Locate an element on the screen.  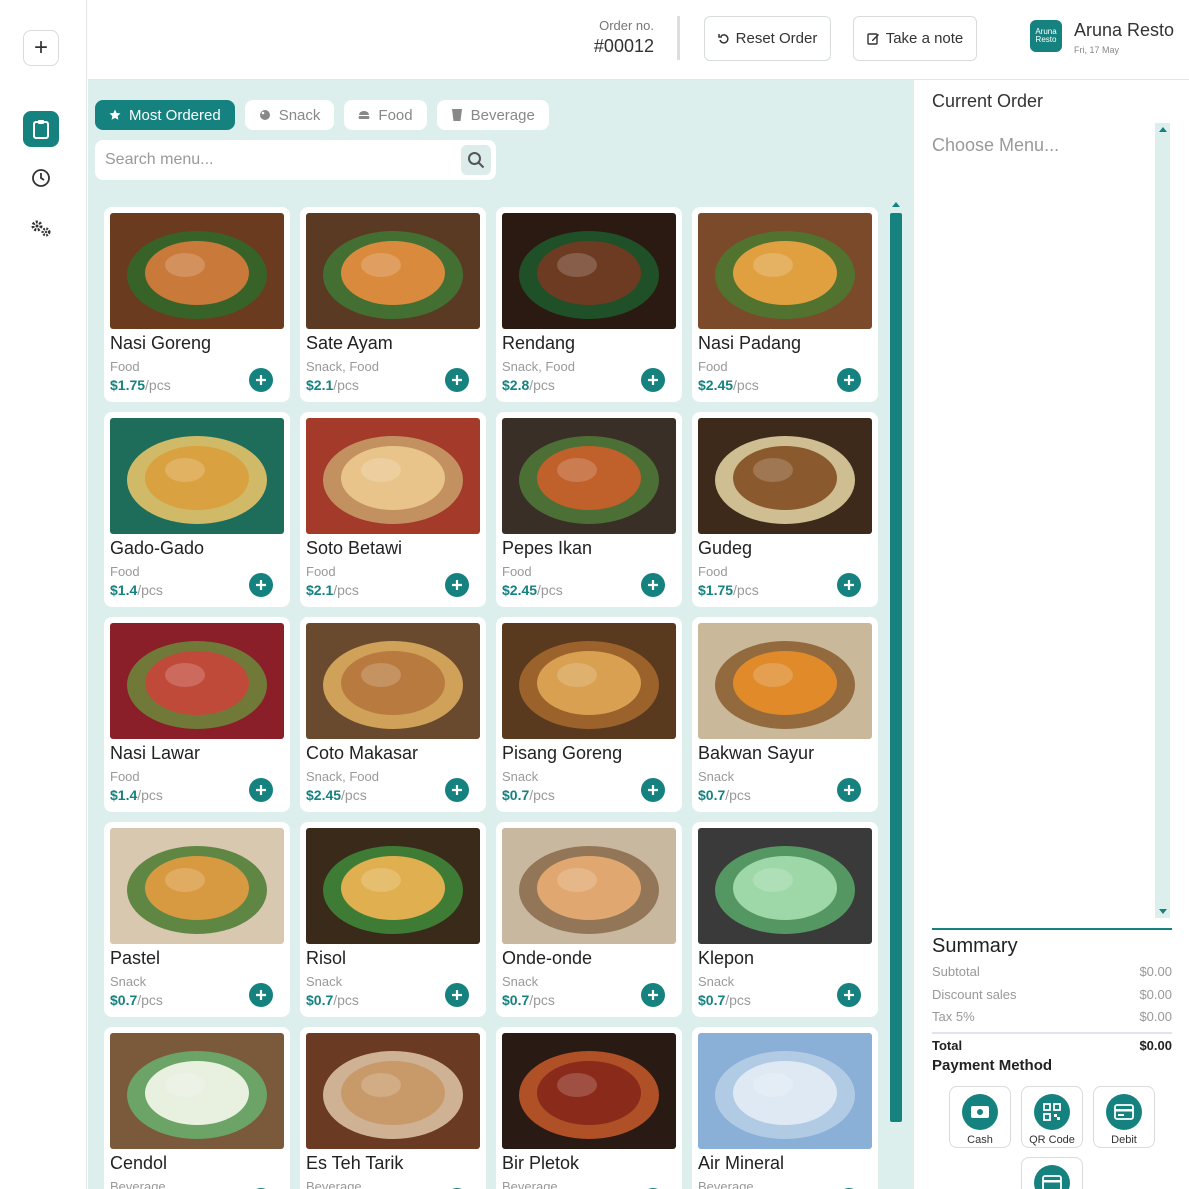
nav-history-button is located at coordinates (41, 178).